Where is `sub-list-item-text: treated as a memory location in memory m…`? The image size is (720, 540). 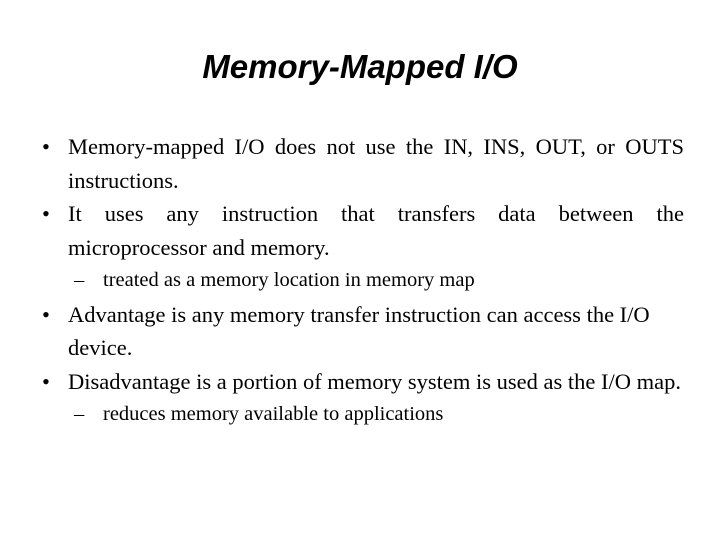 sub-list-item-text: treated as a memory location in memory m… is located at coordinates (289, 280).